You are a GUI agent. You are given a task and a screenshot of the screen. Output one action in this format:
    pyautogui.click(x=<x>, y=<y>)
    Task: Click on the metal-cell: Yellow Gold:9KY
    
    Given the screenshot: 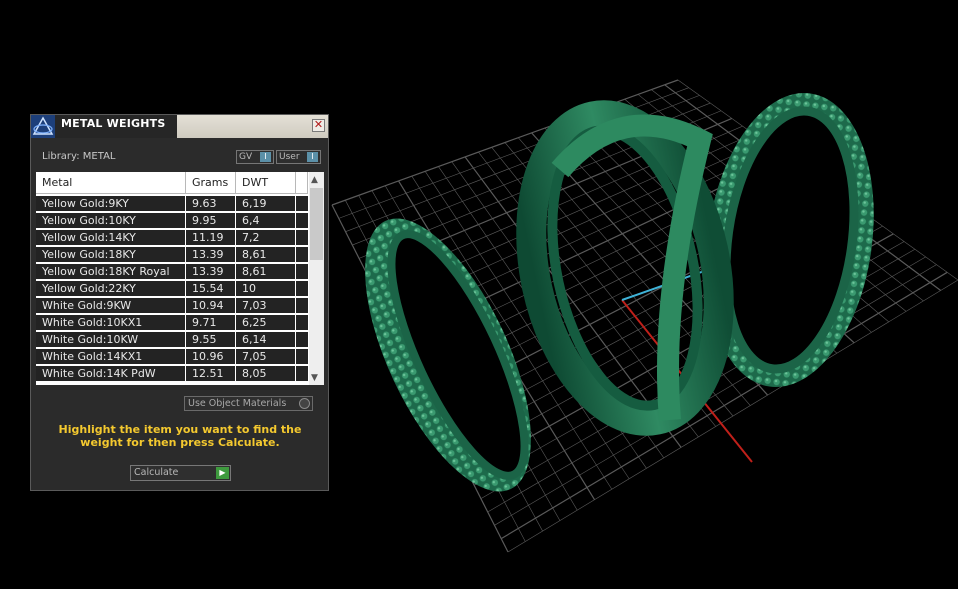 What is the action you would take?
    pyautogui.click(x=110, y=204)
    